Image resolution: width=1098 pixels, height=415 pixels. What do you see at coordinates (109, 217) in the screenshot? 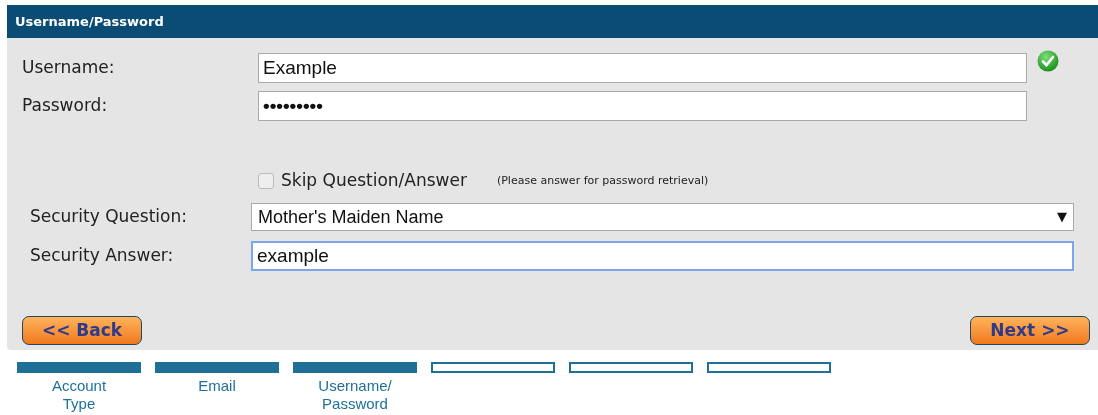
I see `field-label: Security Question:` at bounding box center [109, 217].